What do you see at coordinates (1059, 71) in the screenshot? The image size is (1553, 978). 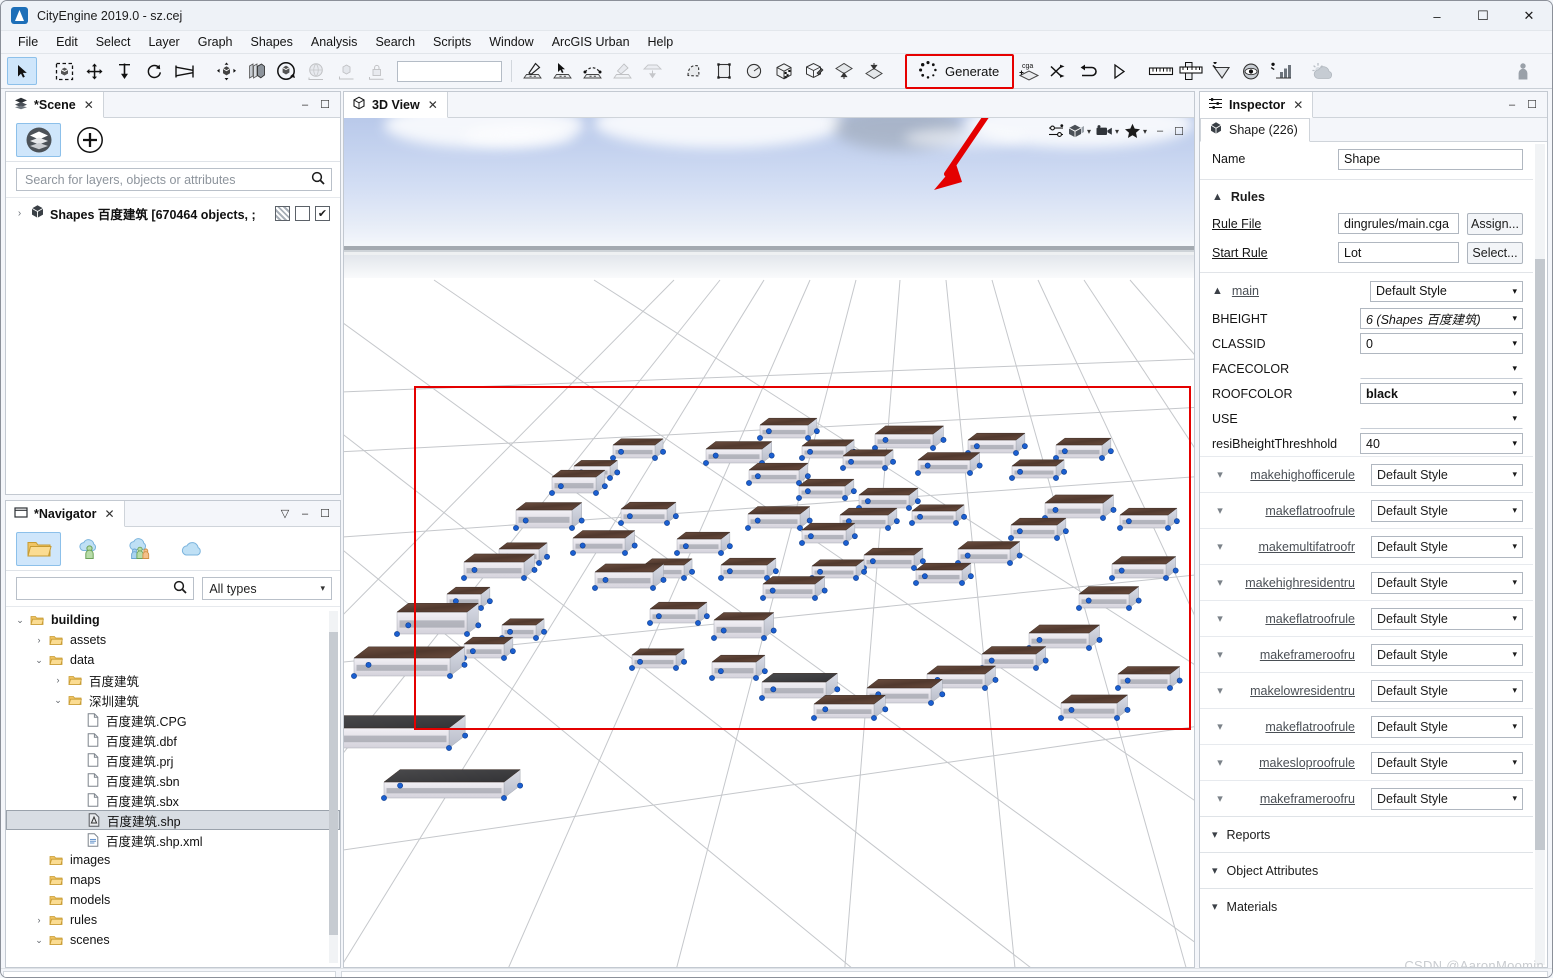 I see `shuffle-seed-icon` at bounding box center [1059, 71].